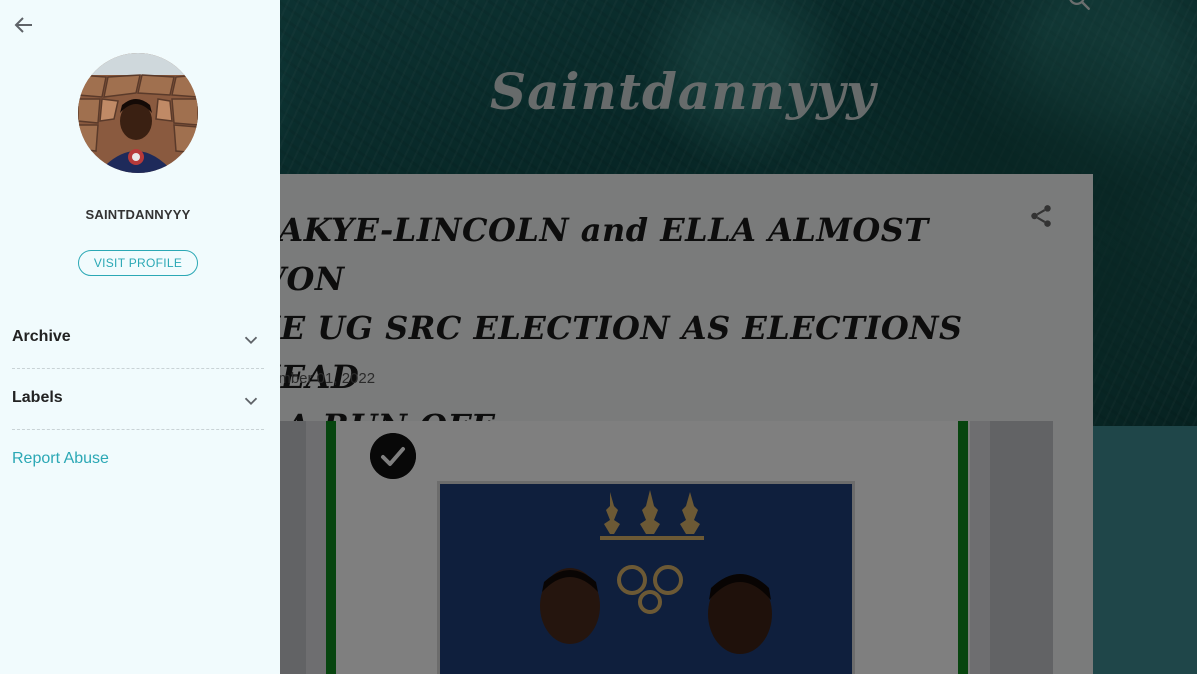 Image resolution: width=1197 pixels, height=674 pixels. I want to click on back-arrow-icon, so click(24, 25).